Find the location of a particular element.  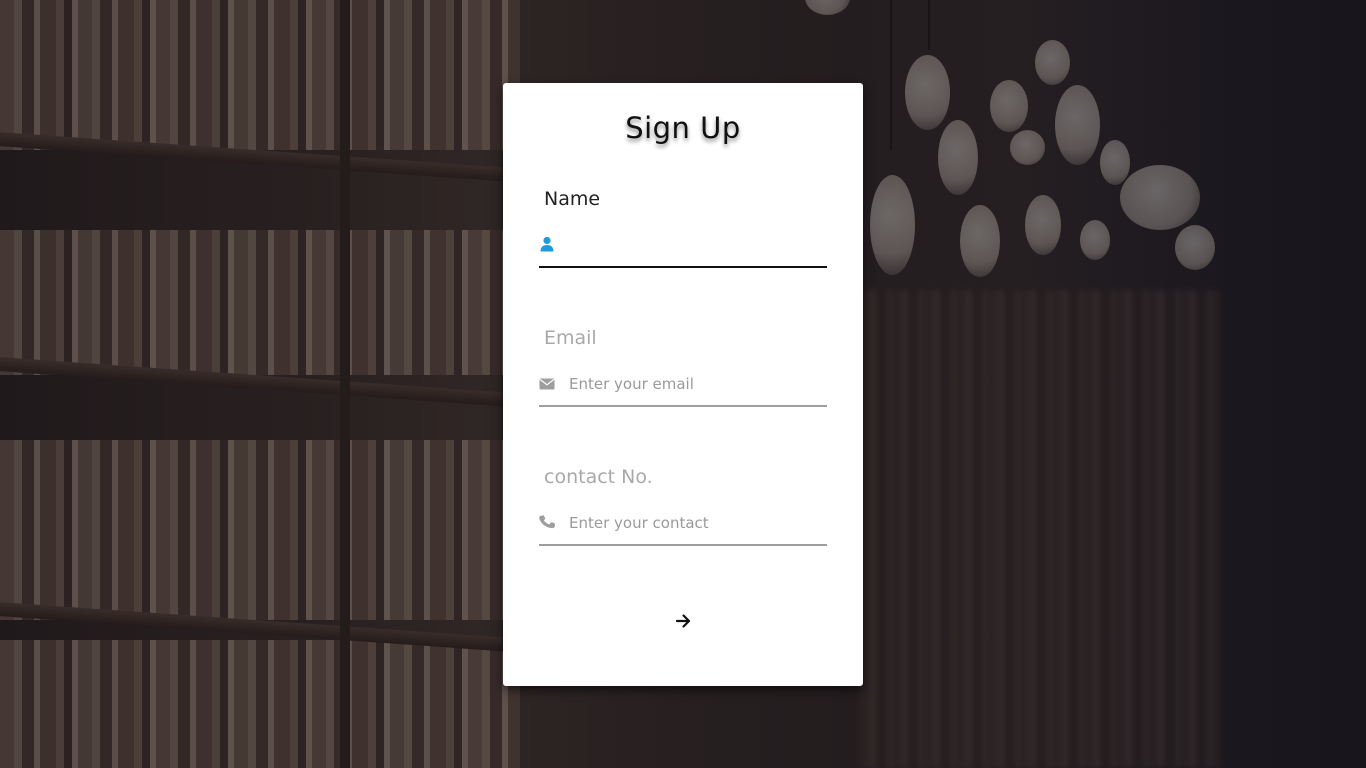

email-label: Email is located at coordinates (570, 338).